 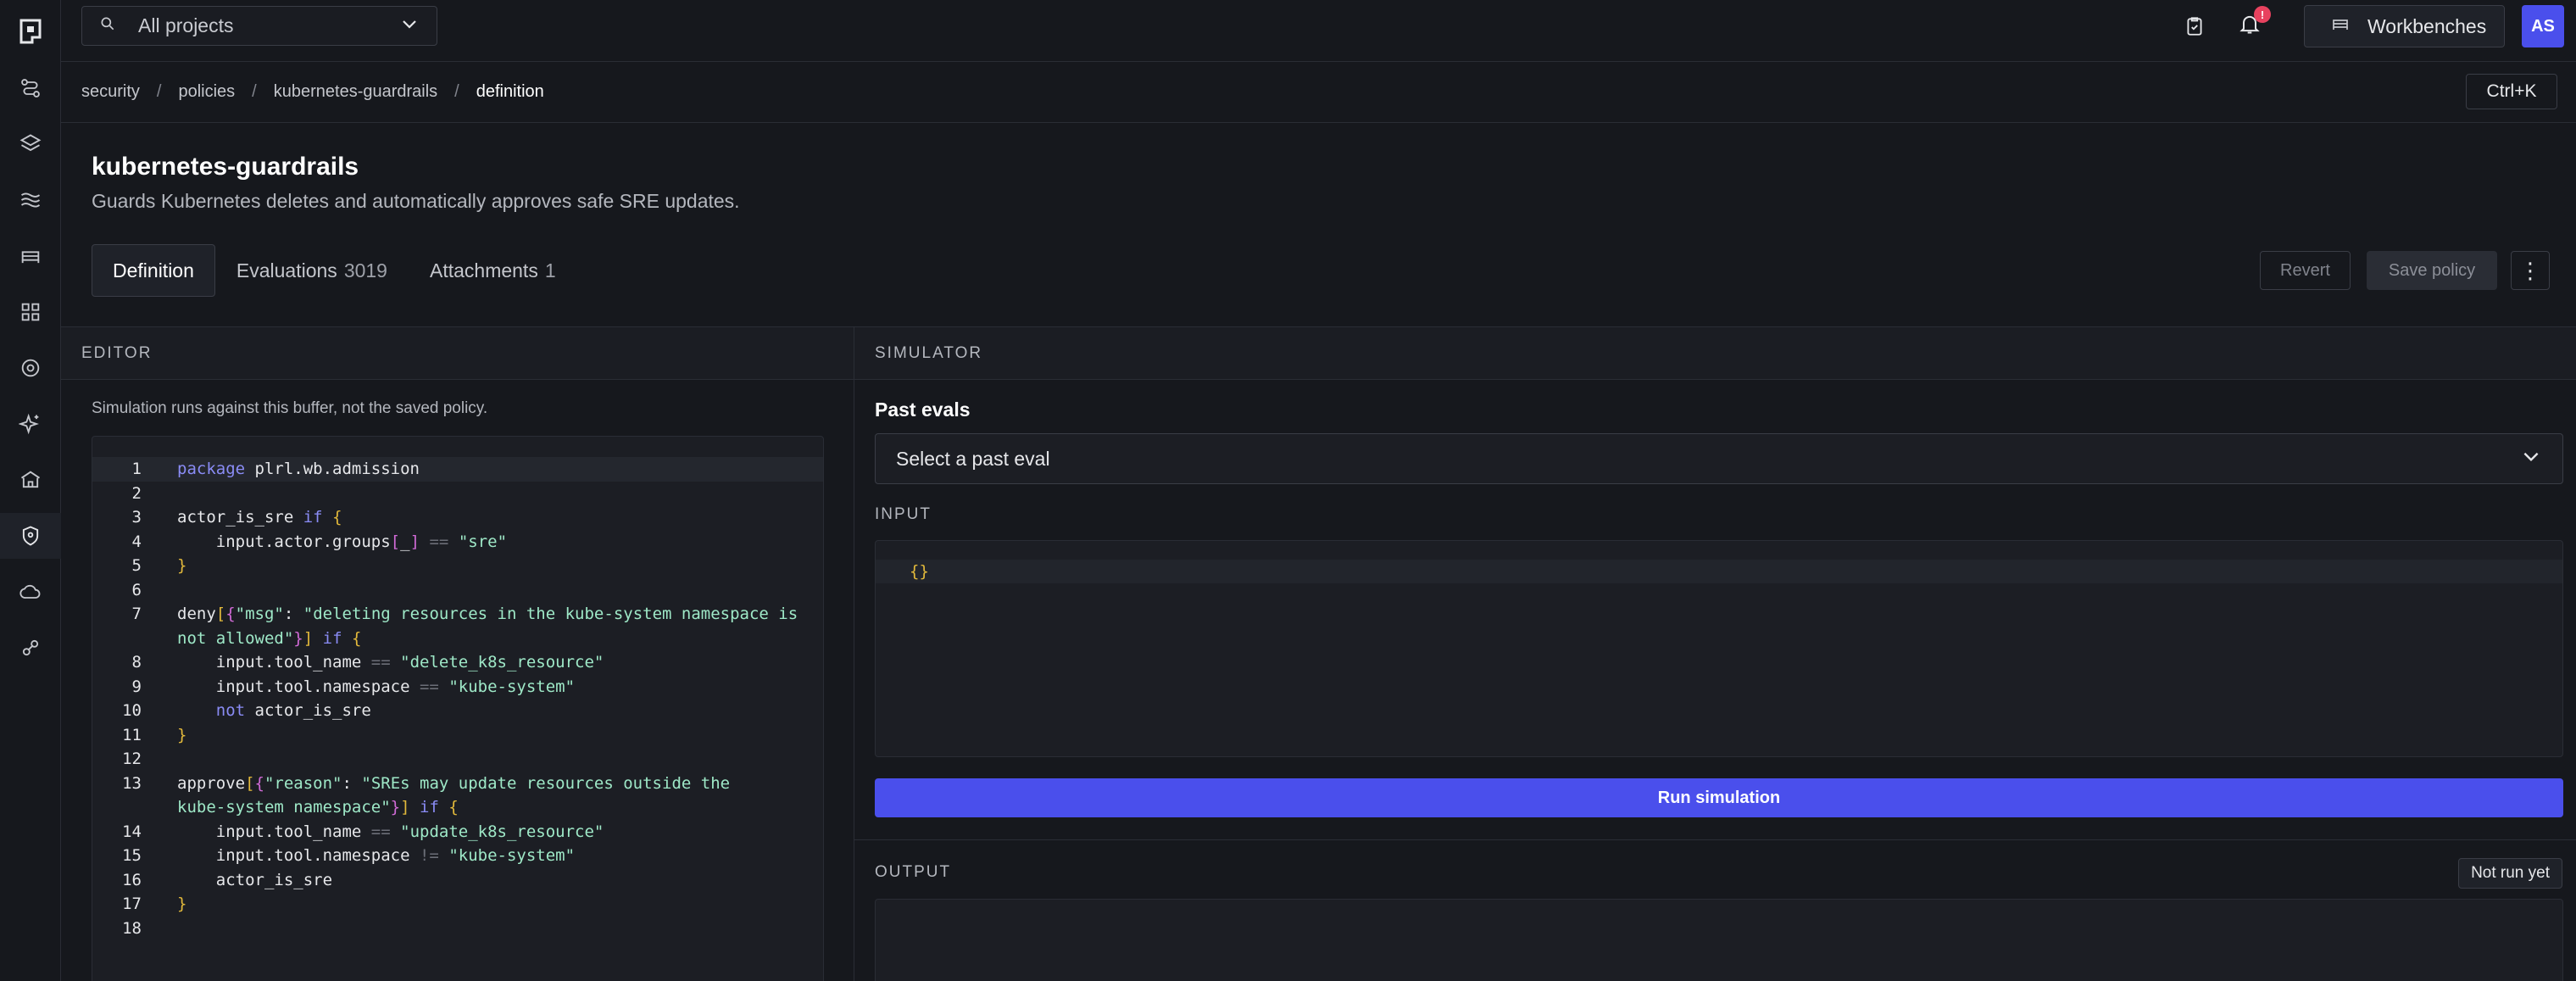 I want to click on line-number: 5, so click(x=136, y=566).